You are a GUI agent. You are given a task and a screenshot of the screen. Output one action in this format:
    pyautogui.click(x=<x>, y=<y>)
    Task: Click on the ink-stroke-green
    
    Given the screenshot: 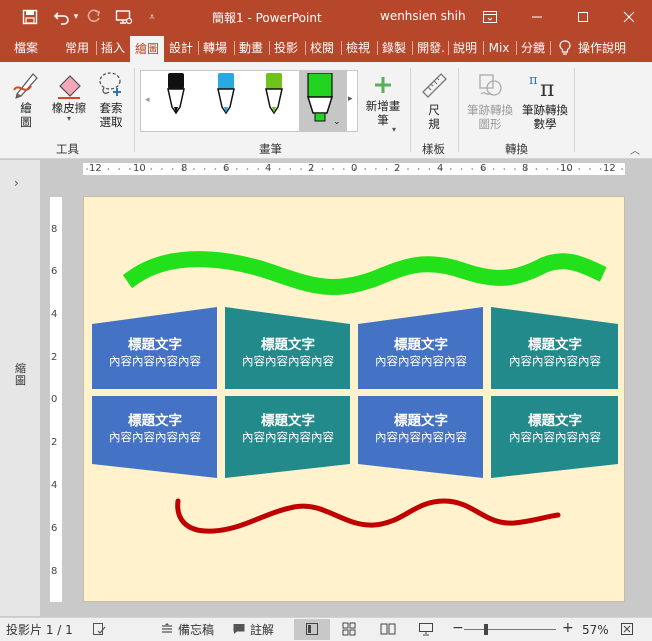 What is the action you would take?
    pyautogui.click(x=364, y=273)
    